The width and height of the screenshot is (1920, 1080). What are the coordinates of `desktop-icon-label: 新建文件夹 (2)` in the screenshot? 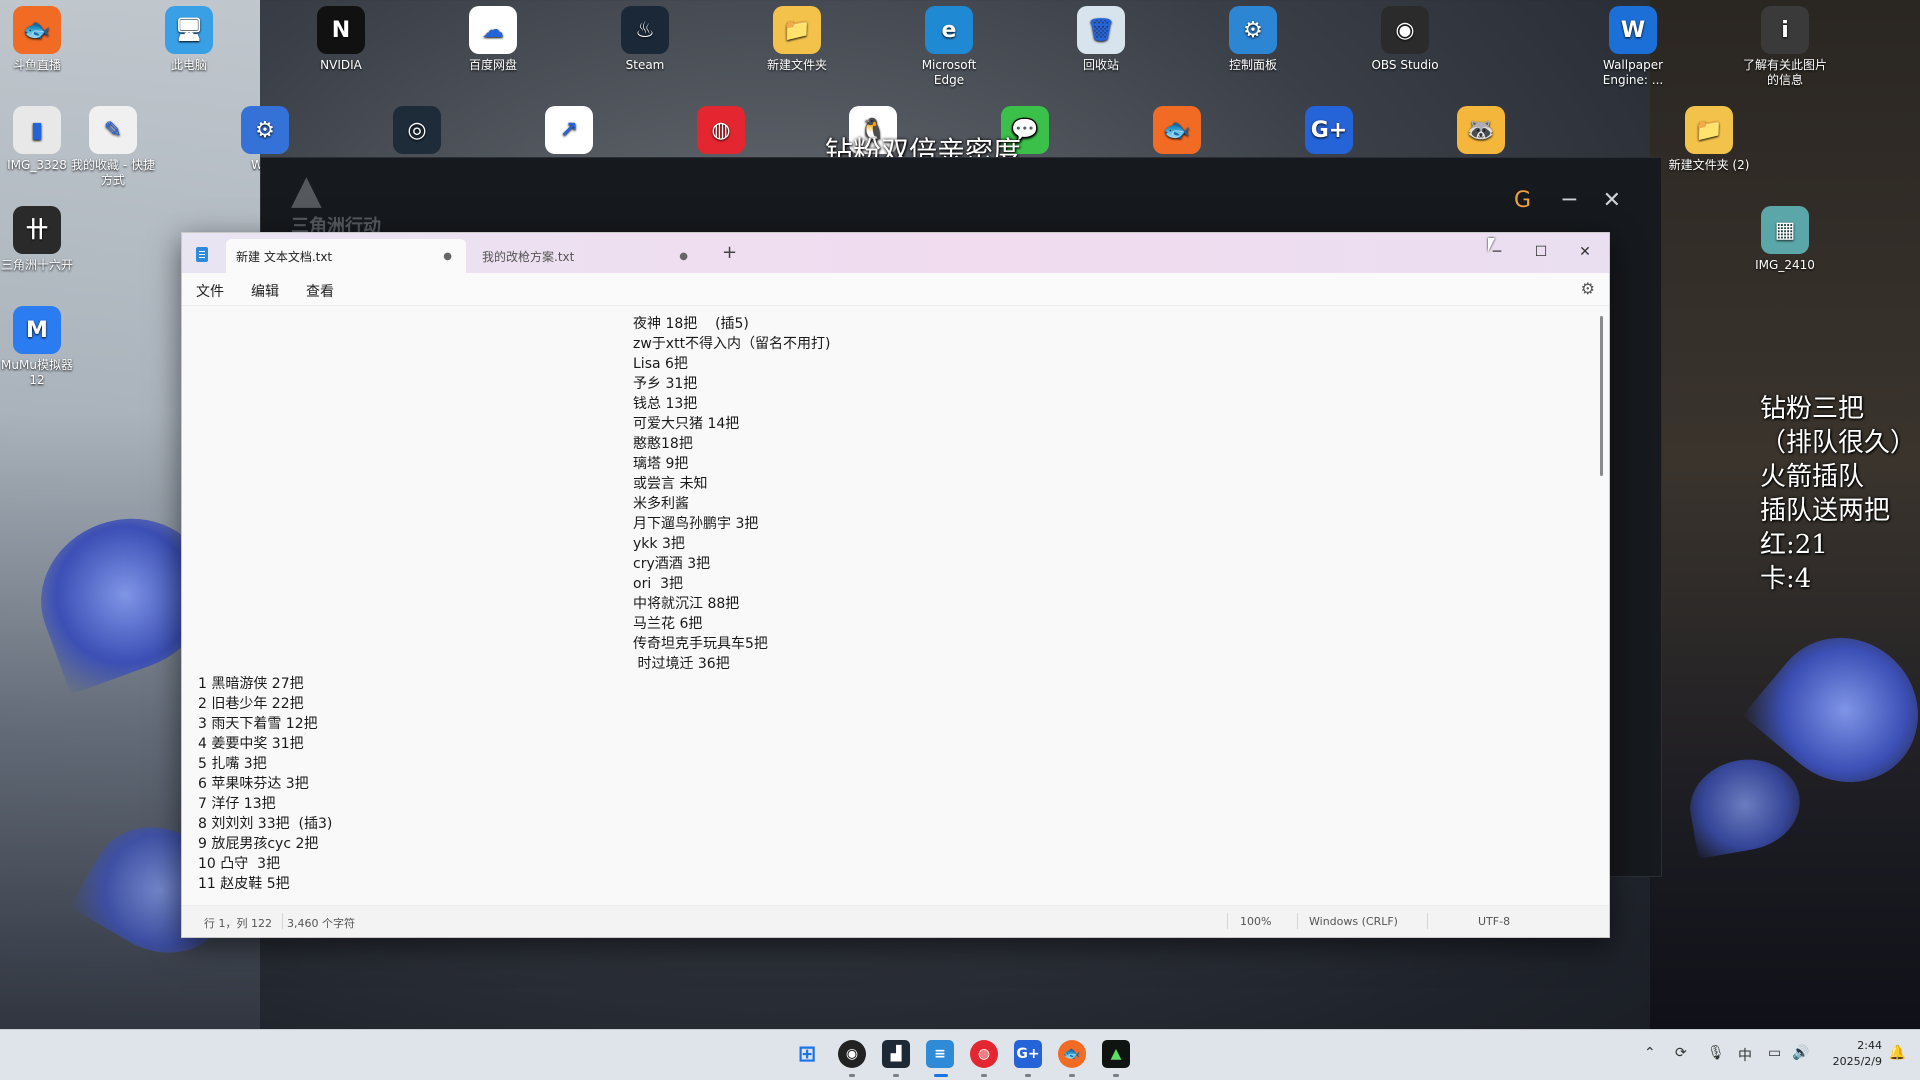 It's located at (1709, 165).